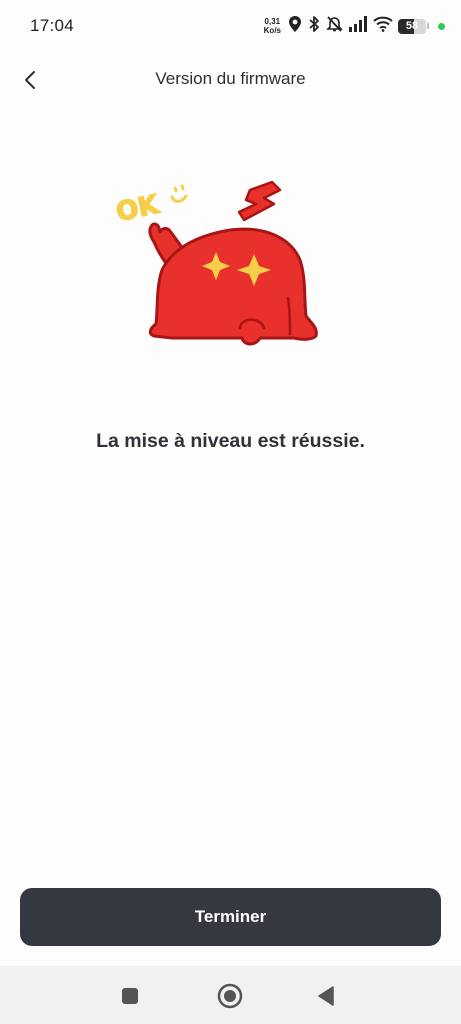 The width and height of the screenshot is (461, 1024). What do you see at coordinates (272, 21) in the screenshot?
I see `net-speed-value: 0,31` at bounding box center [272, 21].